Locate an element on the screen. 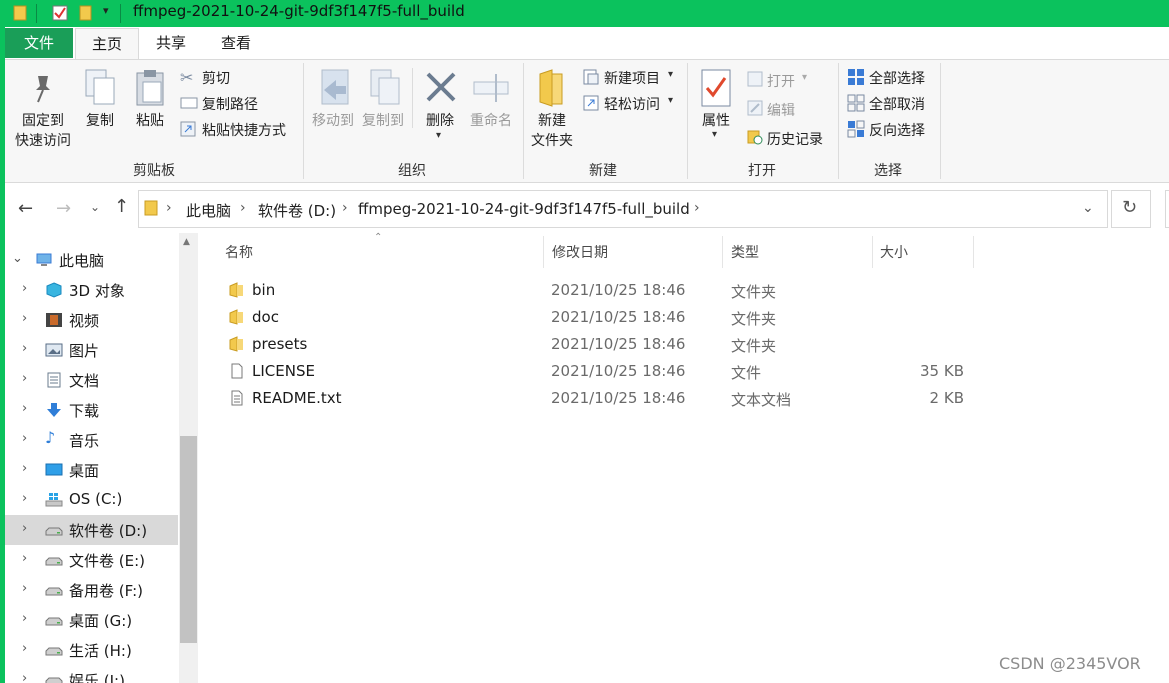 The height and width of the screenshot is (683, 1169). column-header-size: 大小 is located at coordinates (894, 252).